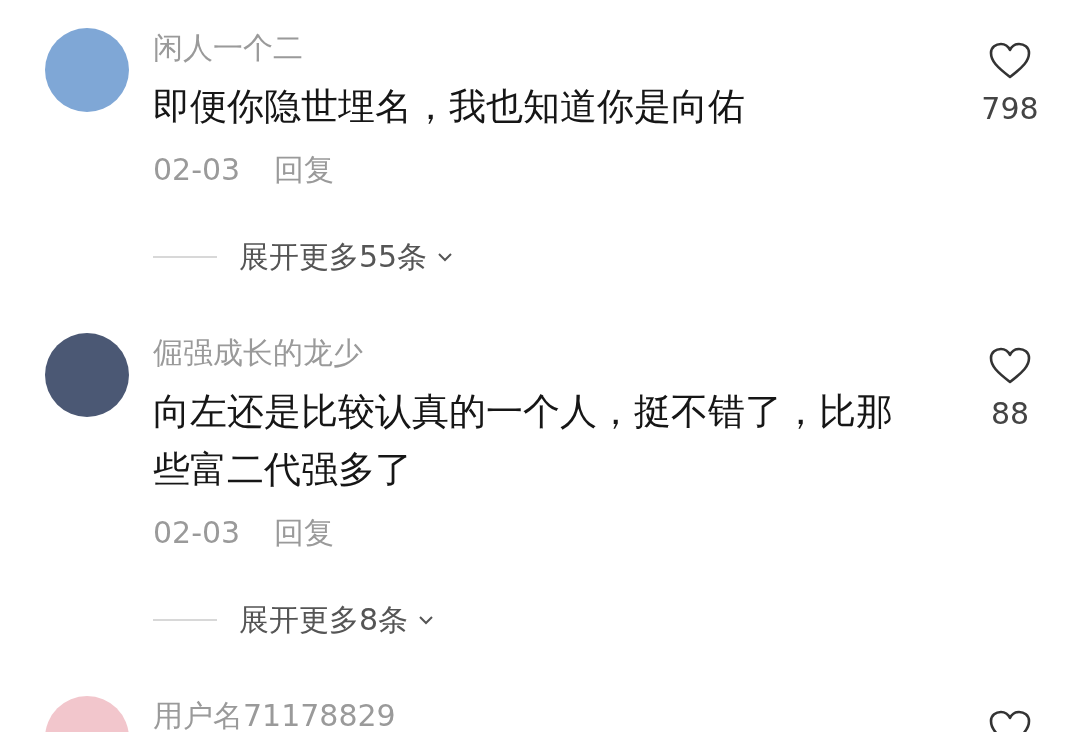 This screenshot has width=1080, height=732. Describe the element at coordinates (449, 107) in the screenshot. I see `comment-text: 即便你隐世埋名，我也知道你是向佑` at that location.